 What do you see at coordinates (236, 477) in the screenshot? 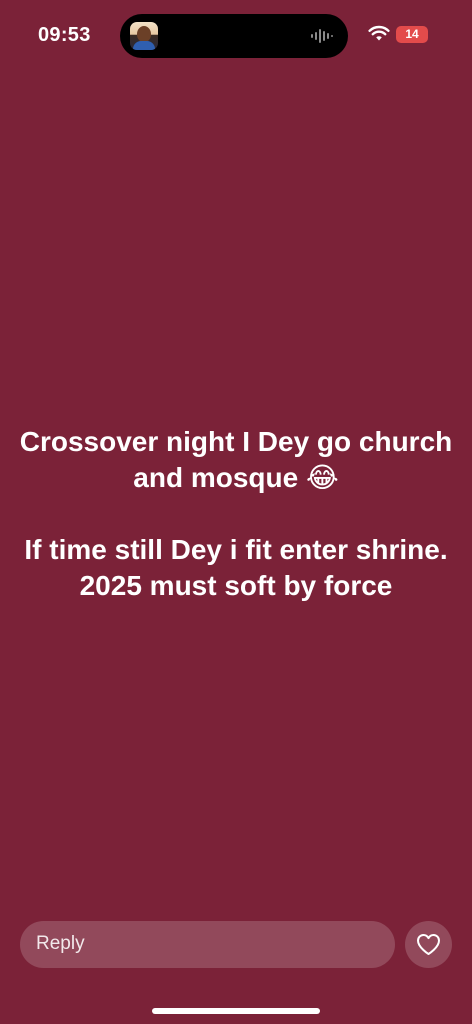
I see `story-line-2: and mosque 😂` at bounding box center [236, 477].